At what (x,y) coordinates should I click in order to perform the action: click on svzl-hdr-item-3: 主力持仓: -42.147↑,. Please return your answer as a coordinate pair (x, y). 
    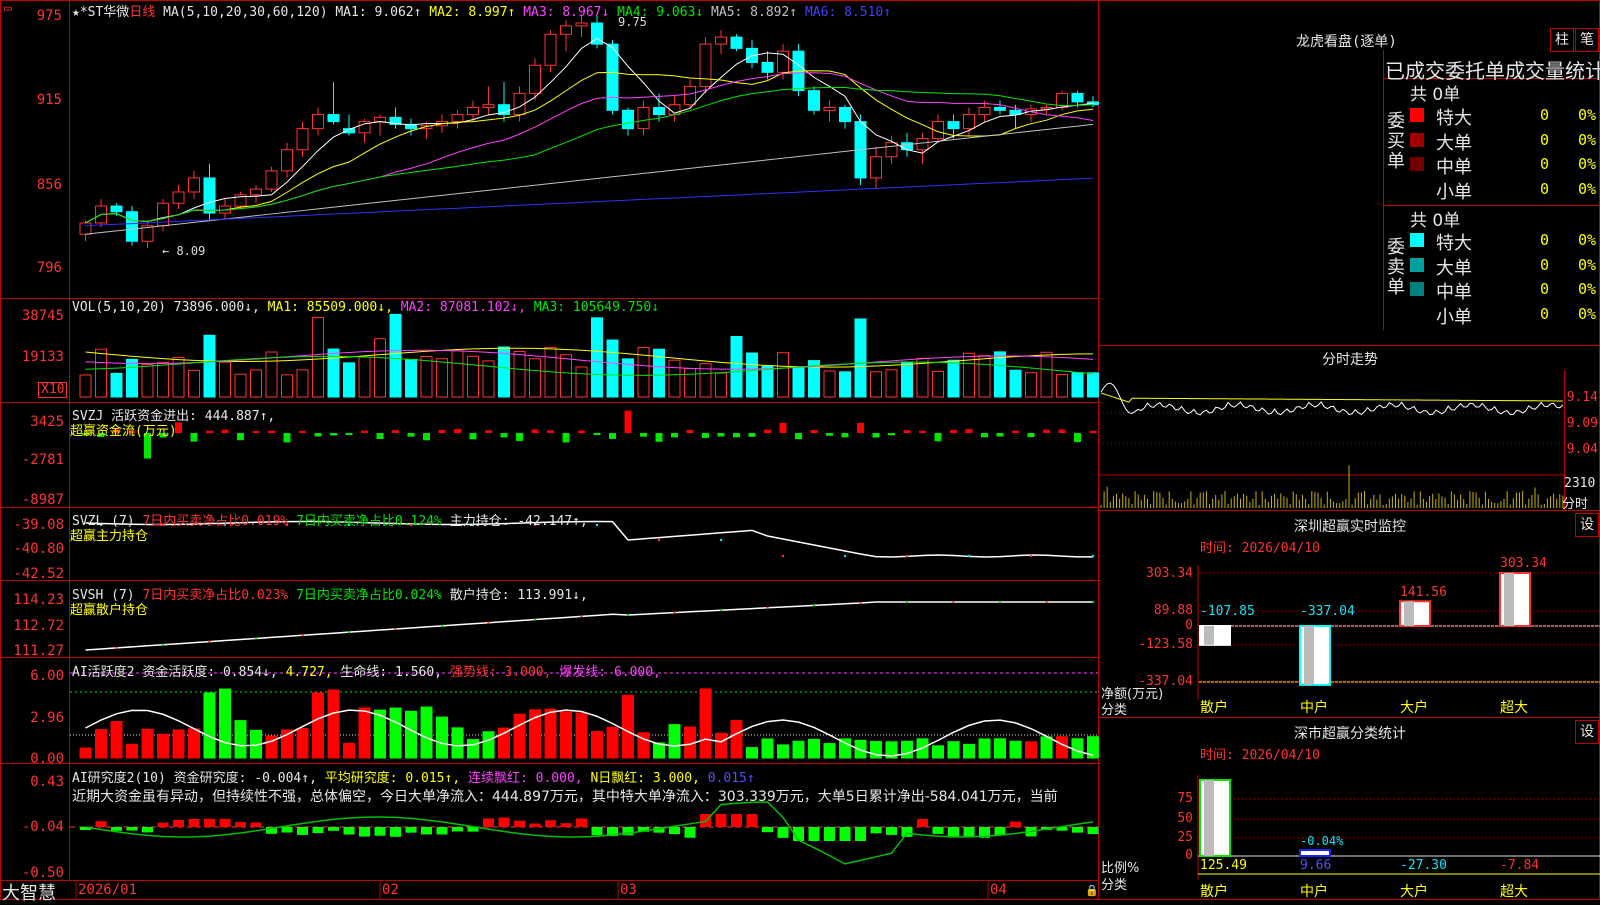
    Looking at the image, I should click on (518, 521).